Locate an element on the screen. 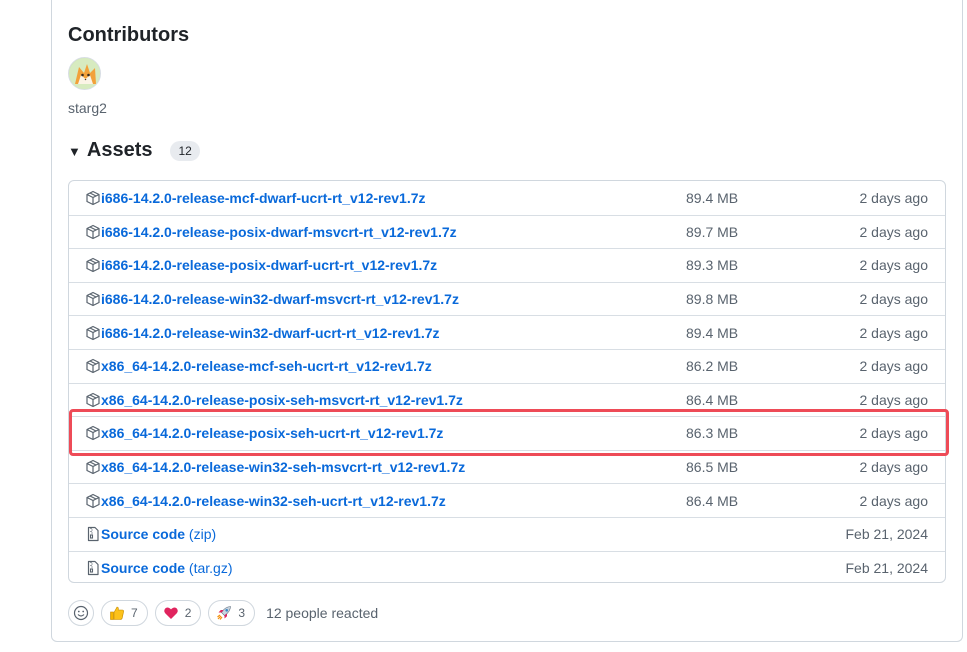  contributor-name: starg2 is located at coordinates (87, 108).